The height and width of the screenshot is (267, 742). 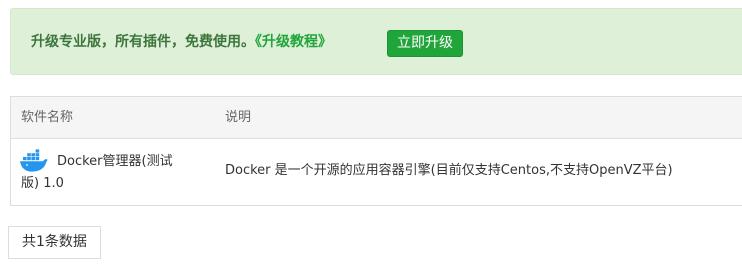 I want to click on upgrade-banner-text: 升级专业版，所有插件，免费使用。《升级教程》, so click(x=181, y=42).